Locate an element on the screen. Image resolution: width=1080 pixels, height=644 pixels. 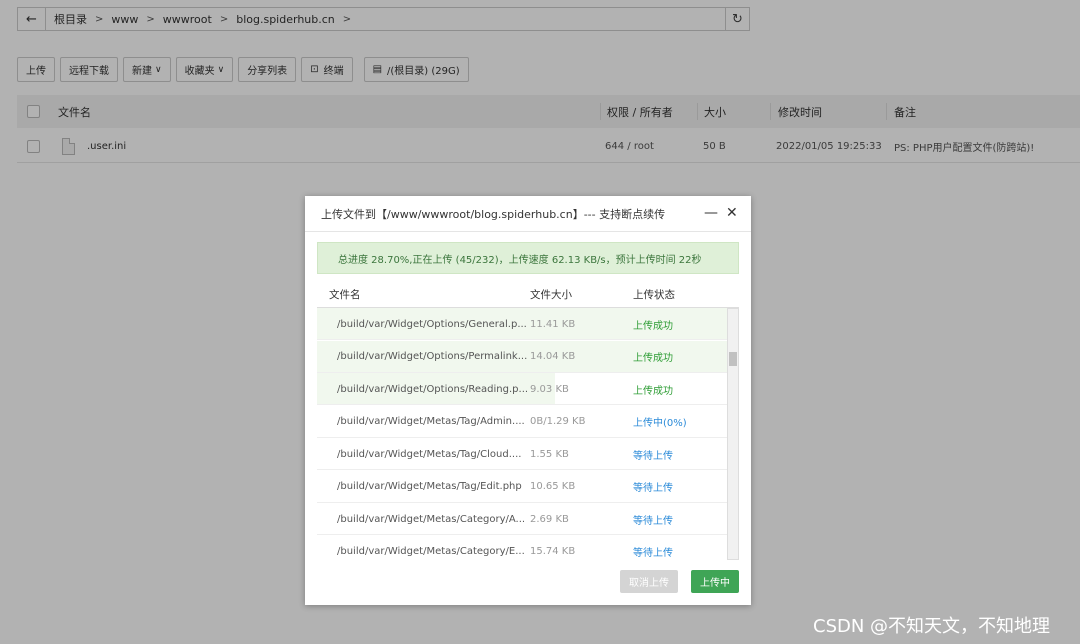
upload-file-size: 0B/1.29 KB is located at coordinates (558, 421).